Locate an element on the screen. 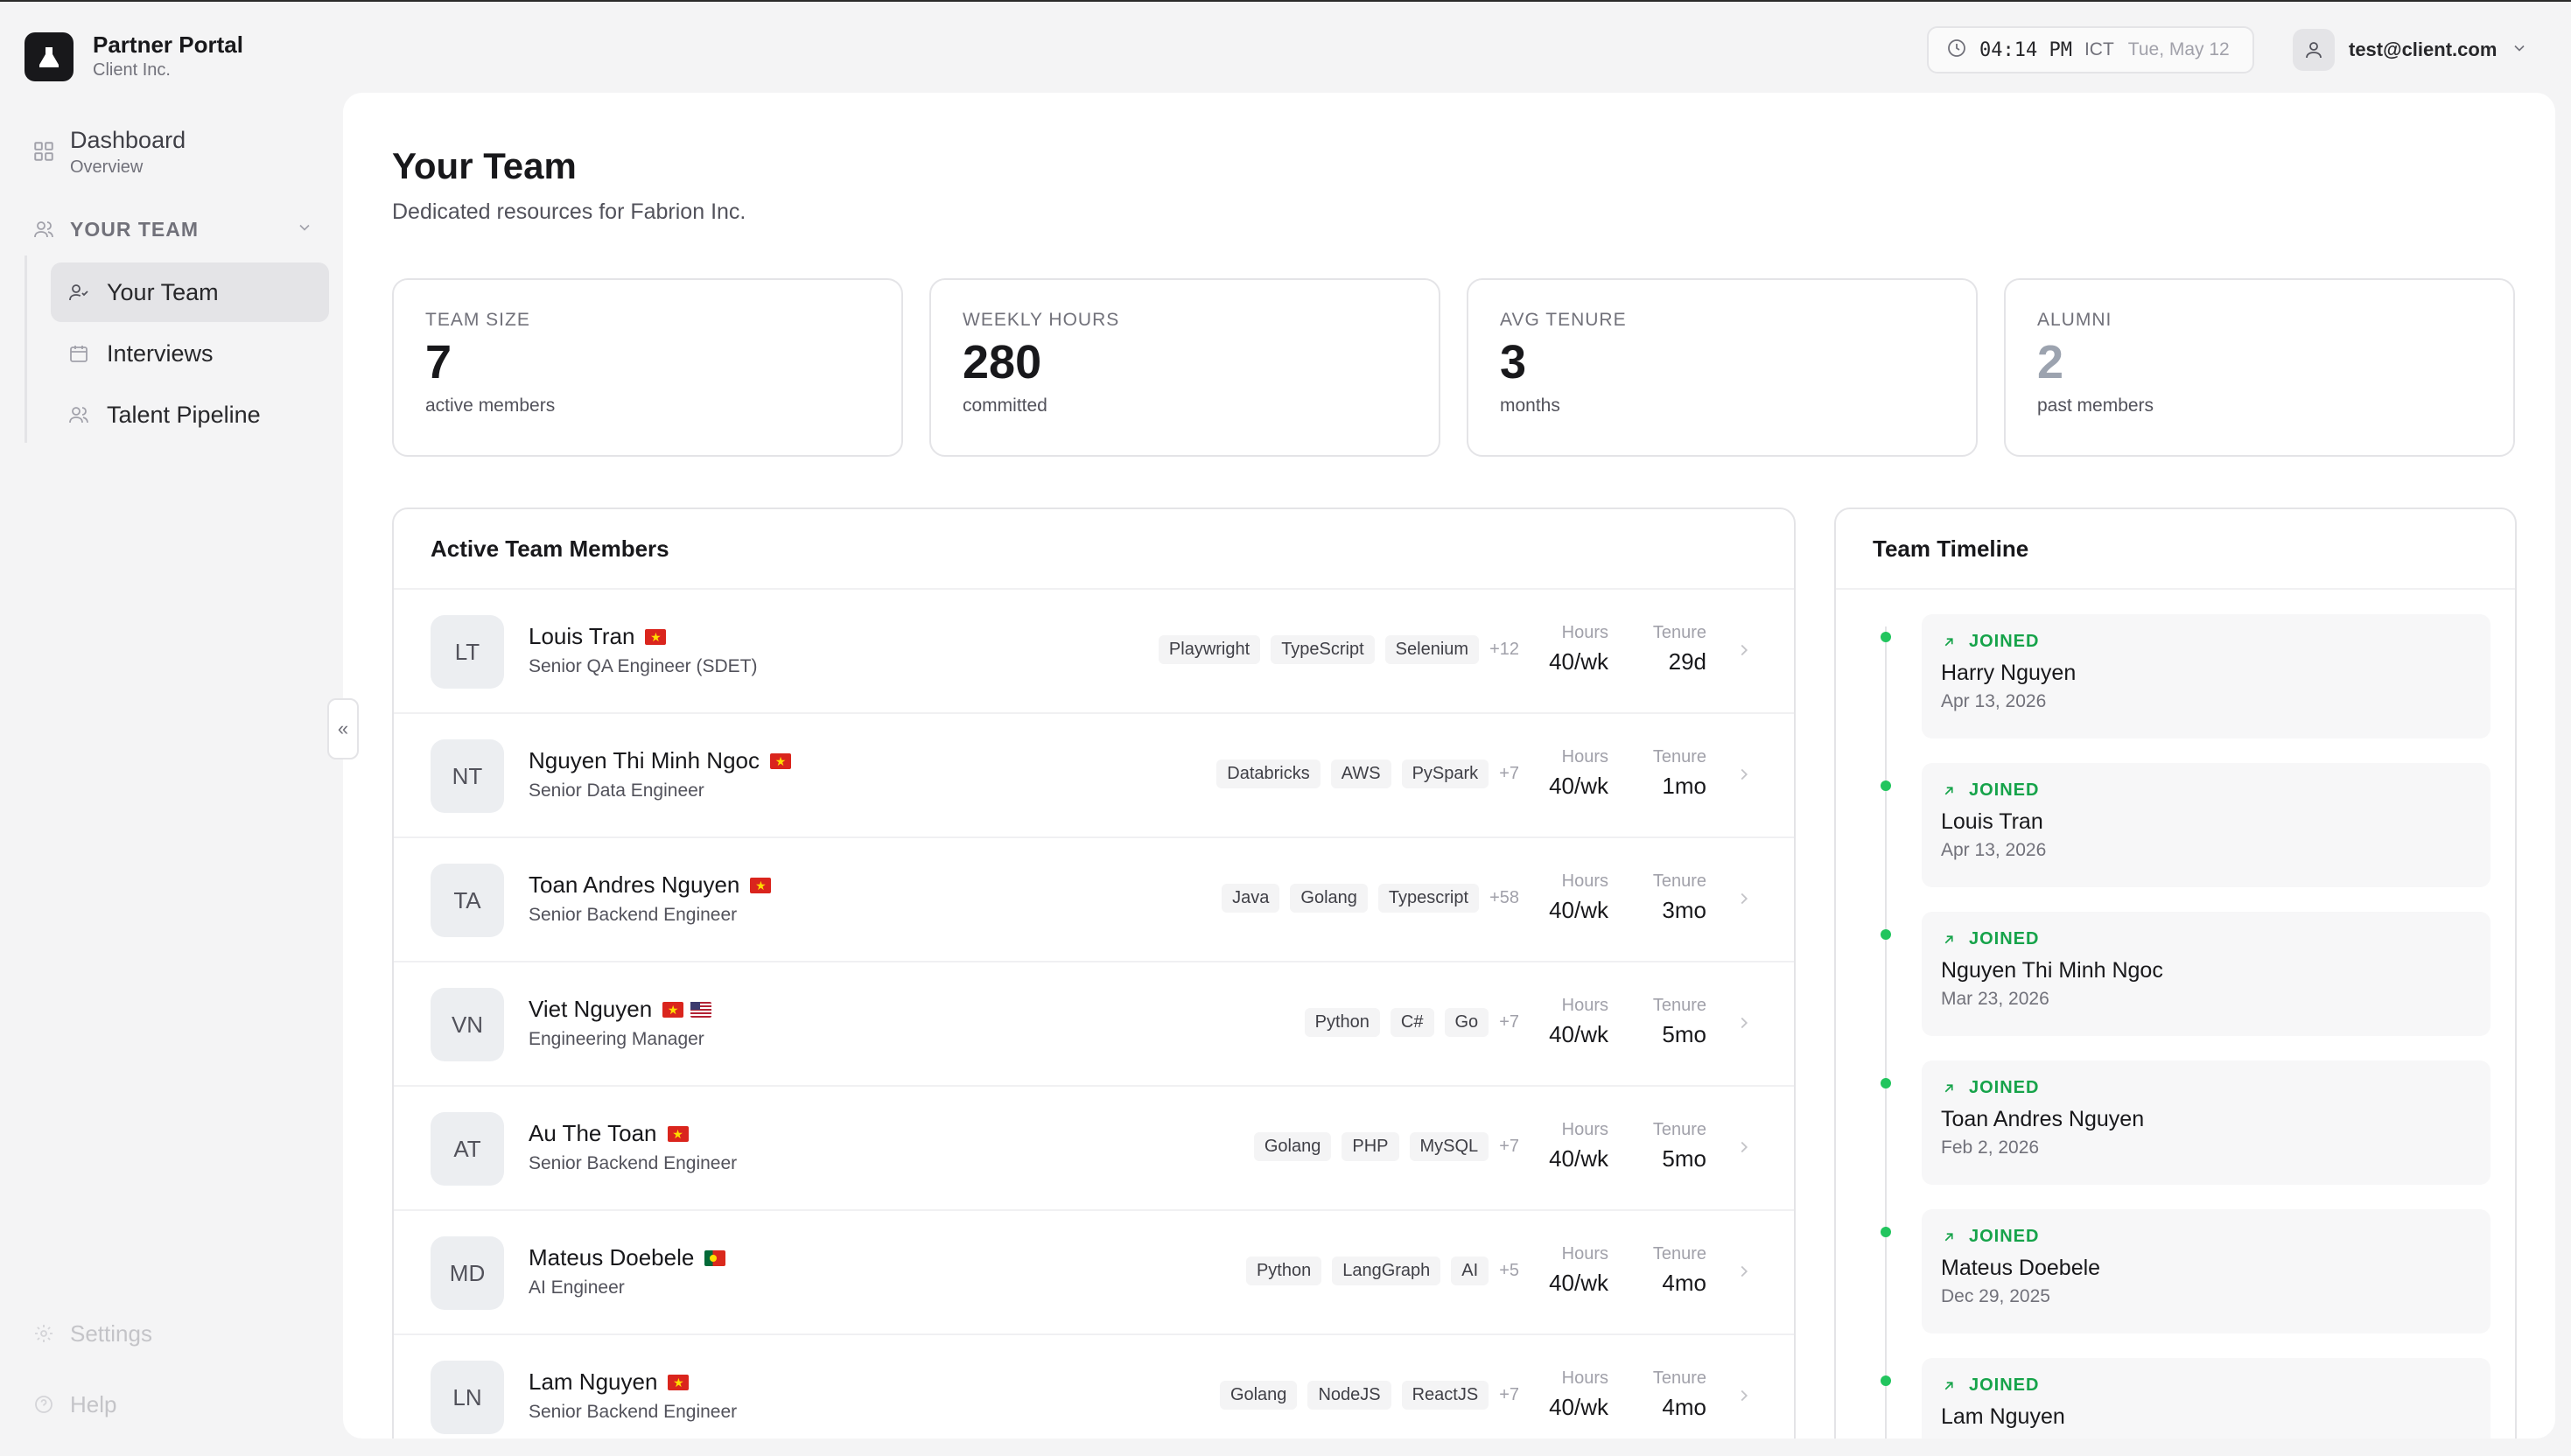 The height and width of the screenshot is (1456, 2571). member-role: Senior Backend Engineer is located at coordinates (633, 1412).